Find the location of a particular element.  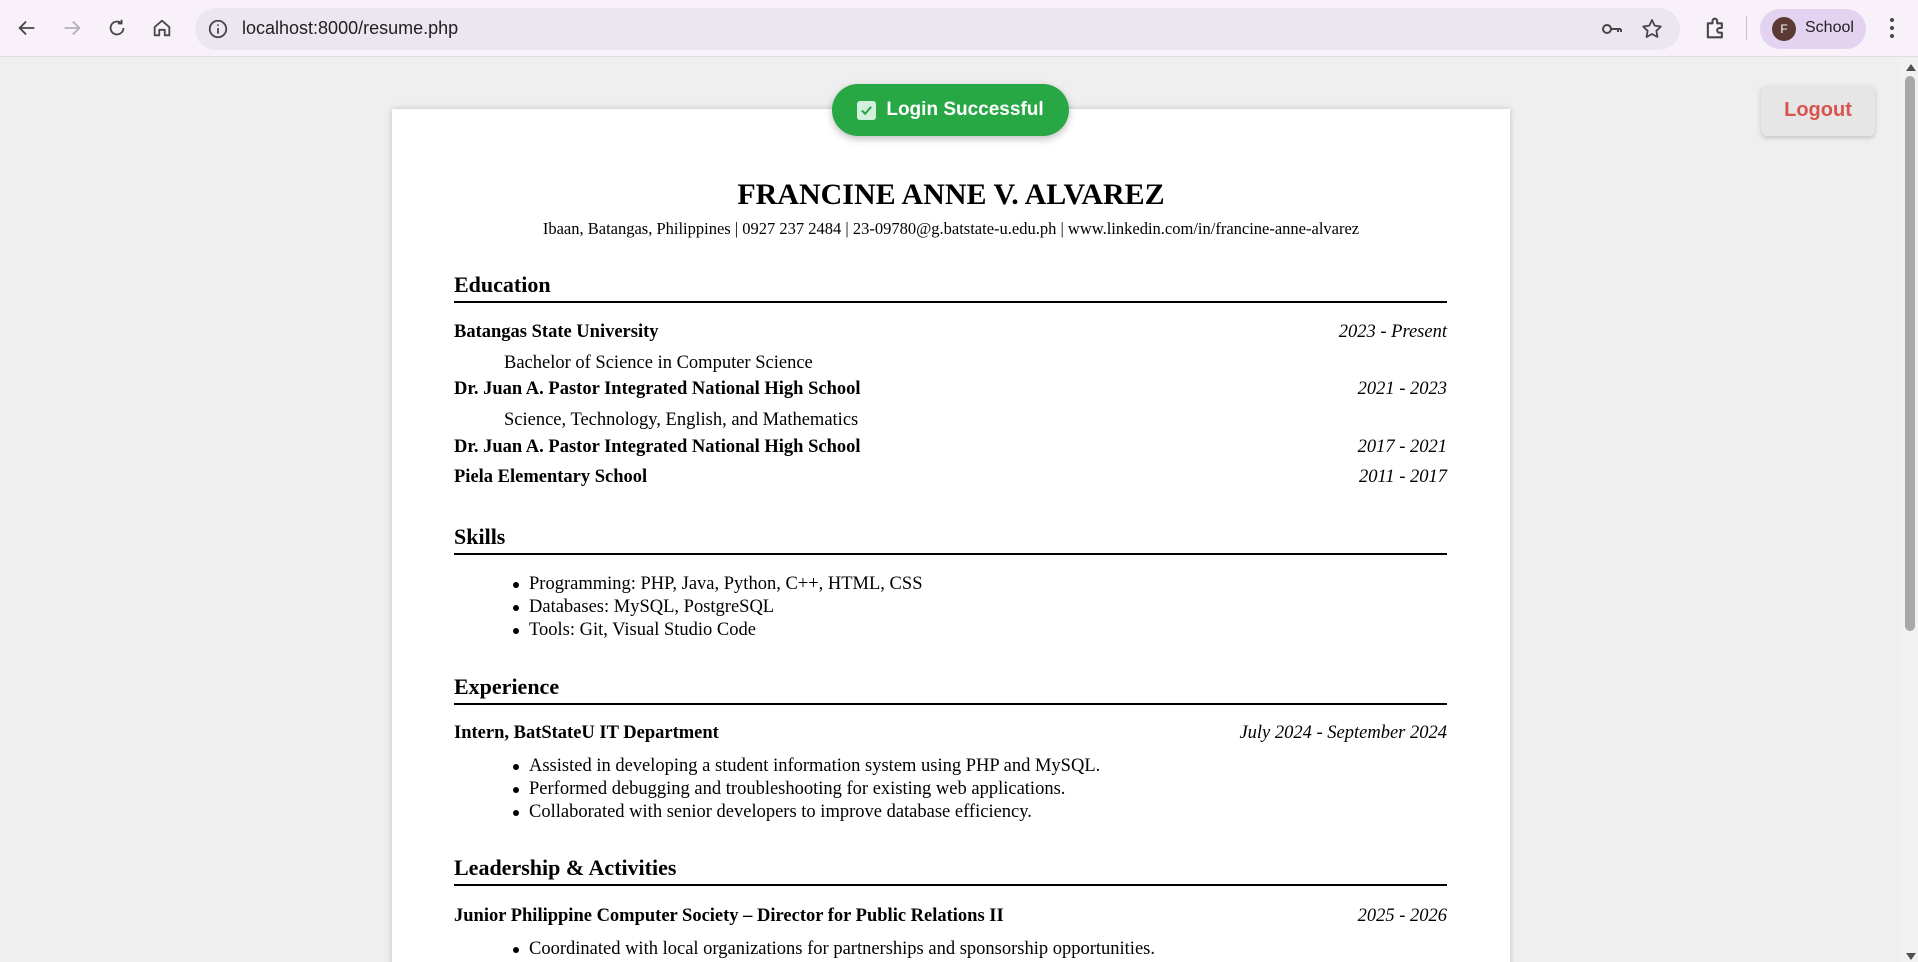

checkbox-checked-icon is located at coordinates (867, 110).